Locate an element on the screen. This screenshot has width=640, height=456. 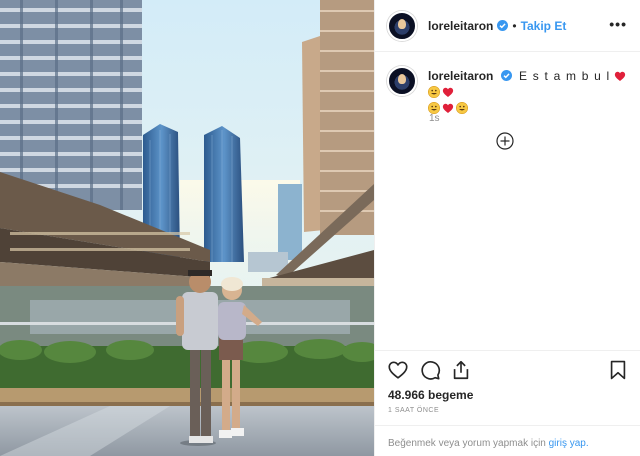
caption-username-link: loreleitaron is located at coordinates (460, 76).